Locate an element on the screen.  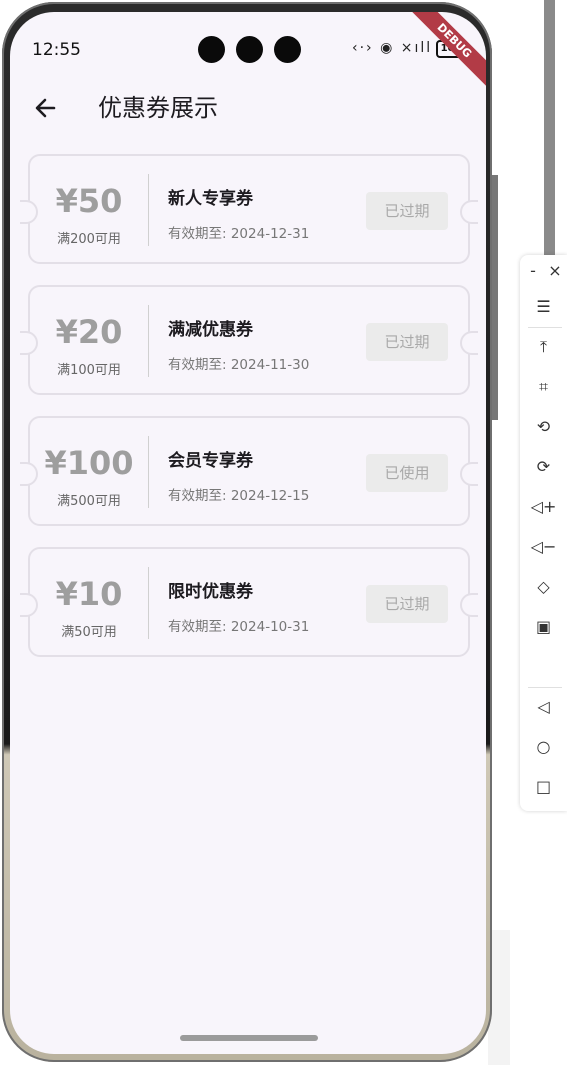
minimize-icon: - is located at coordinates (533, 270).